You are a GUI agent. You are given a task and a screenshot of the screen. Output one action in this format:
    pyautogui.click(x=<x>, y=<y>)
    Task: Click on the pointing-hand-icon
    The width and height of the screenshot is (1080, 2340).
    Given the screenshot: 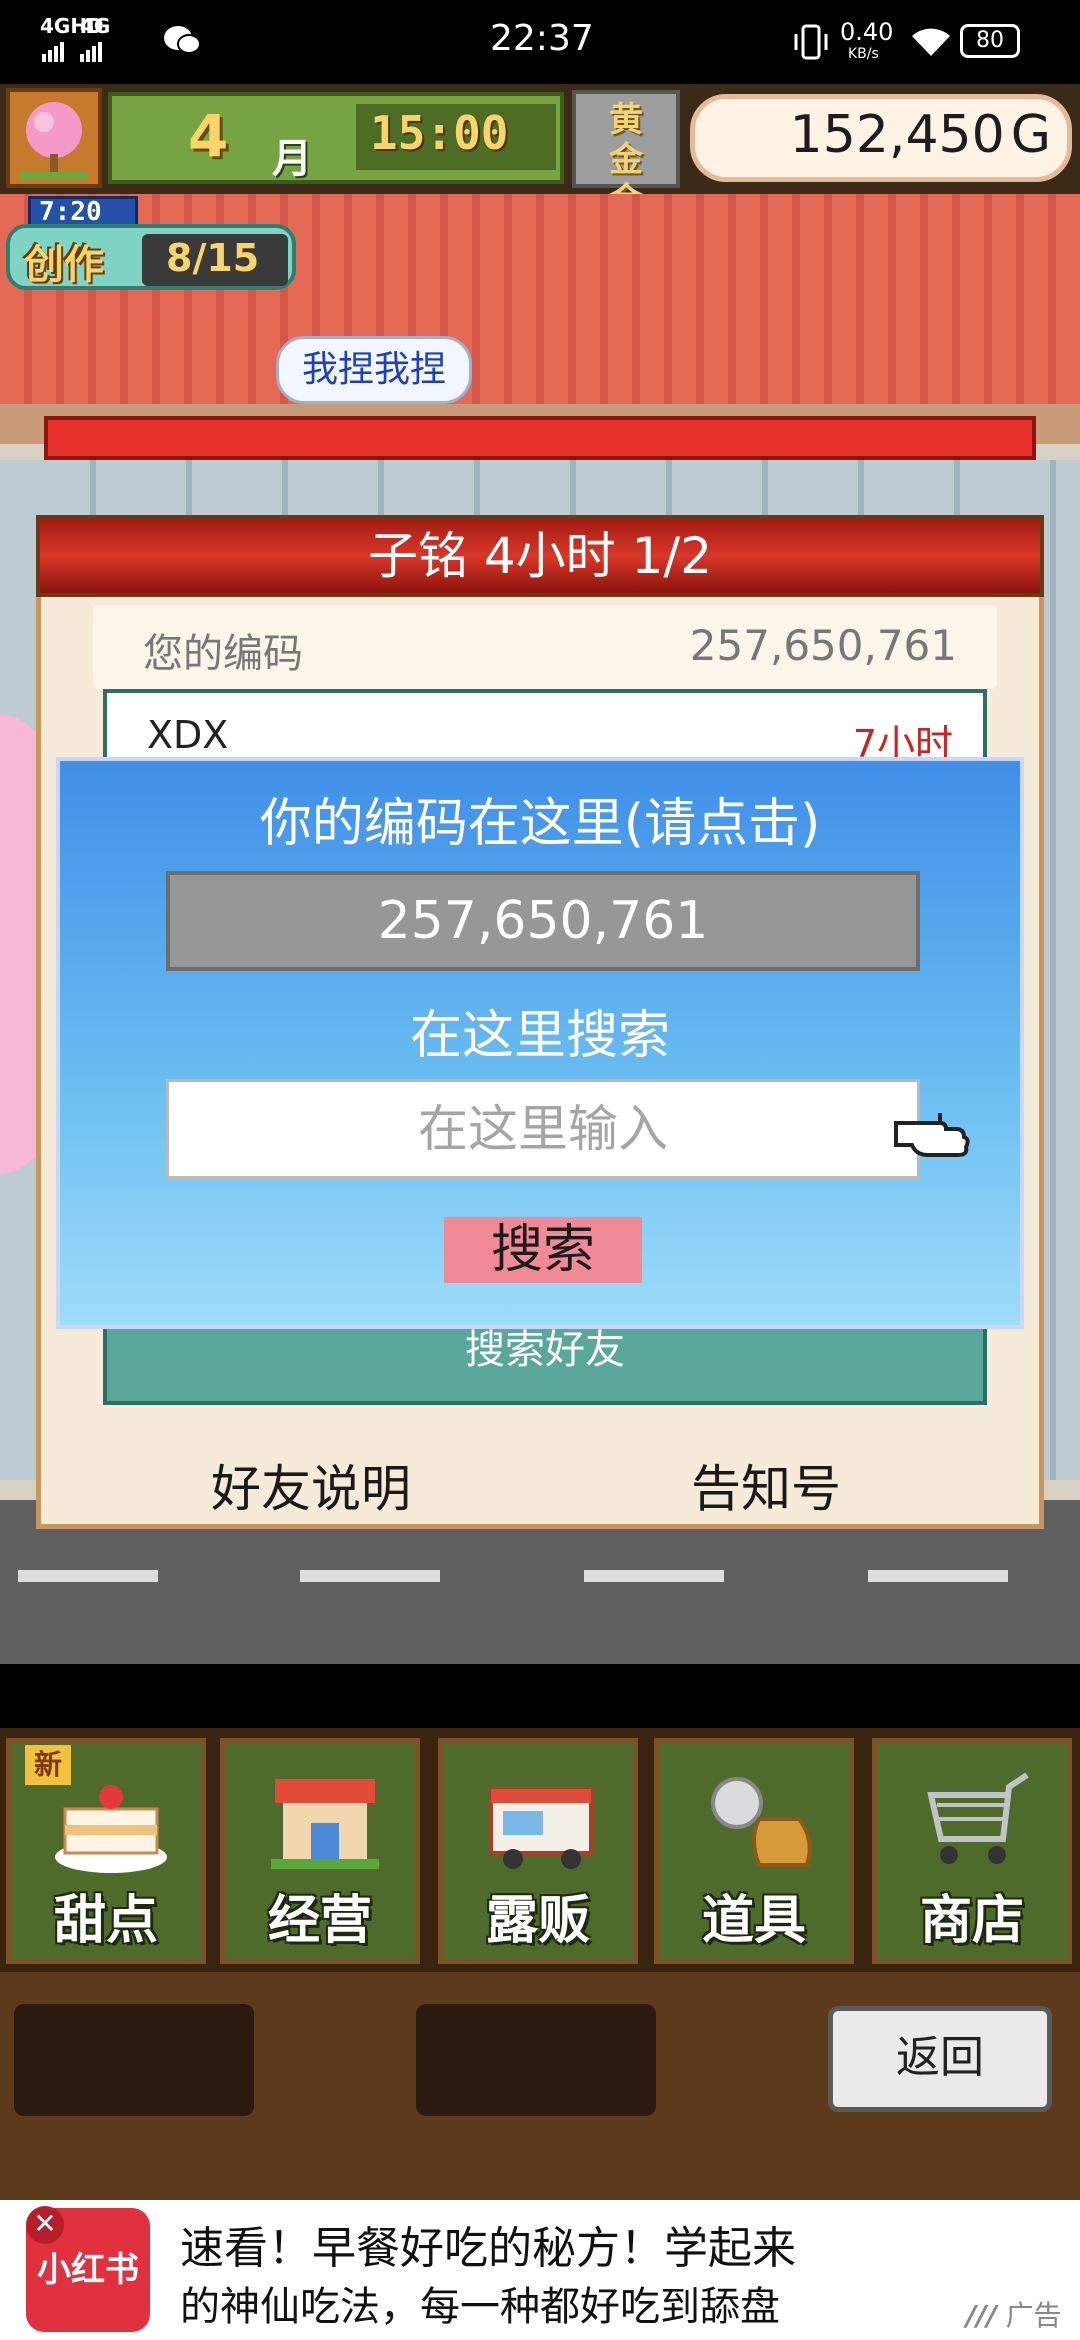 What is the action you would take?
    pyautogui.click(x=934, y=1131)
    